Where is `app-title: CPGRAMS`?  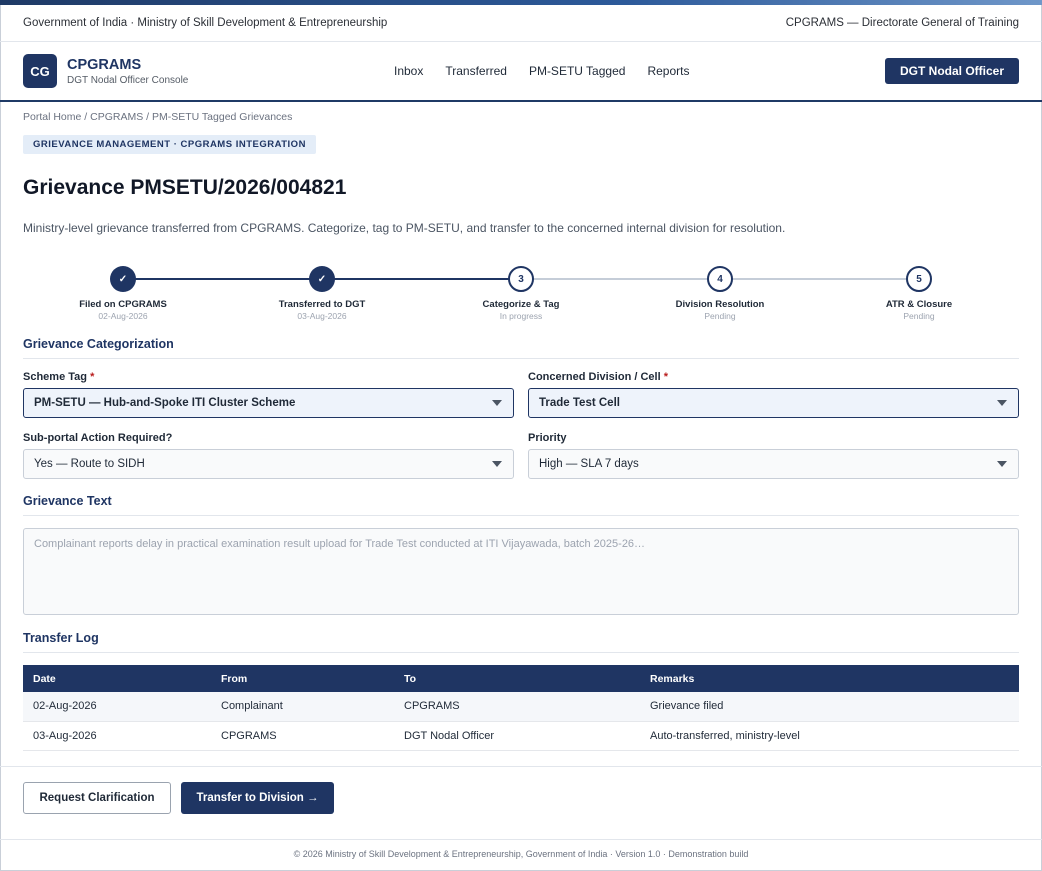
app-title: CPGRAMS is located at coordinates (104, 64).